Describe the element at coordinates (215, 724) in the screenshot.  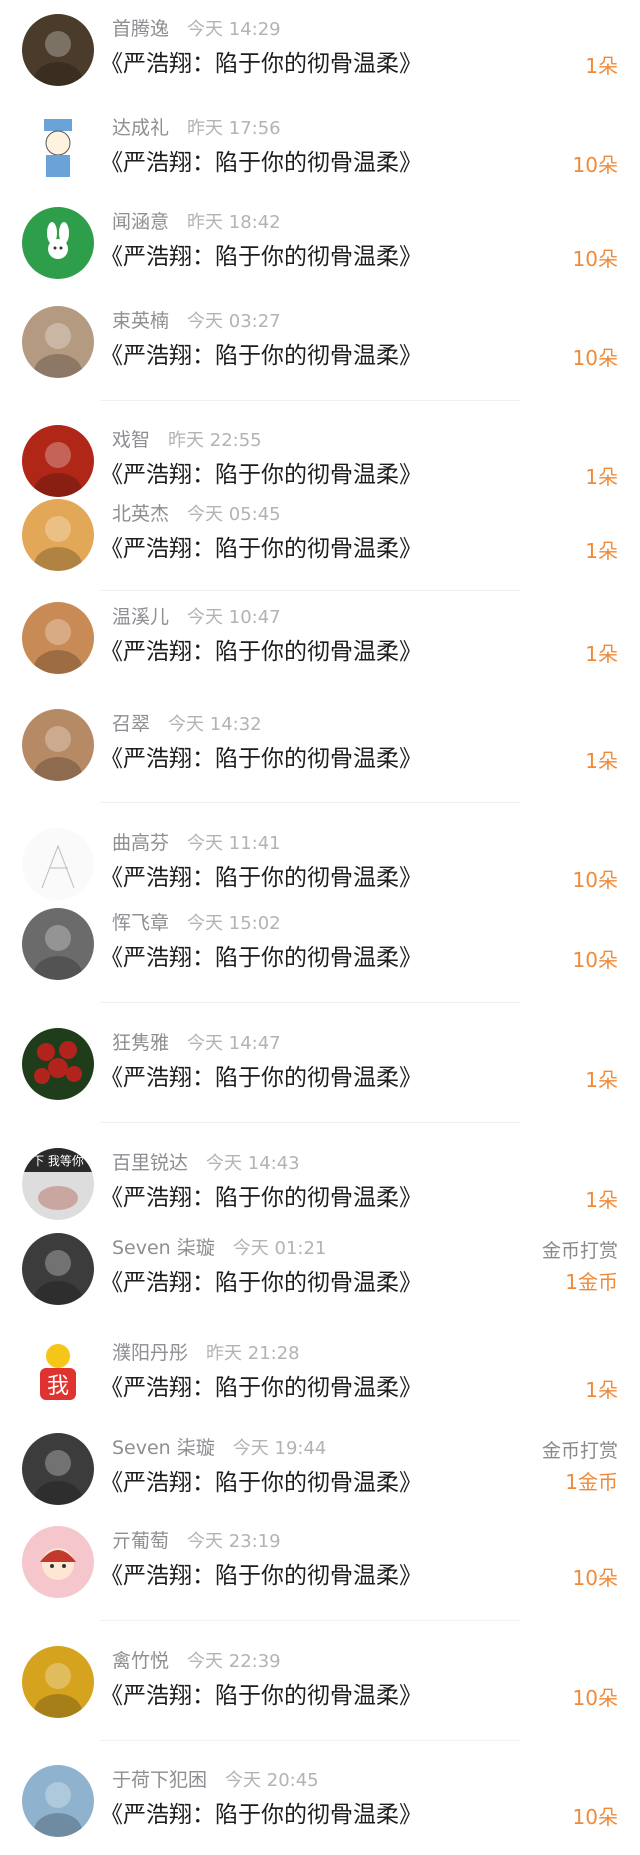
I see `timestamp: 今天 14:32` at that location.